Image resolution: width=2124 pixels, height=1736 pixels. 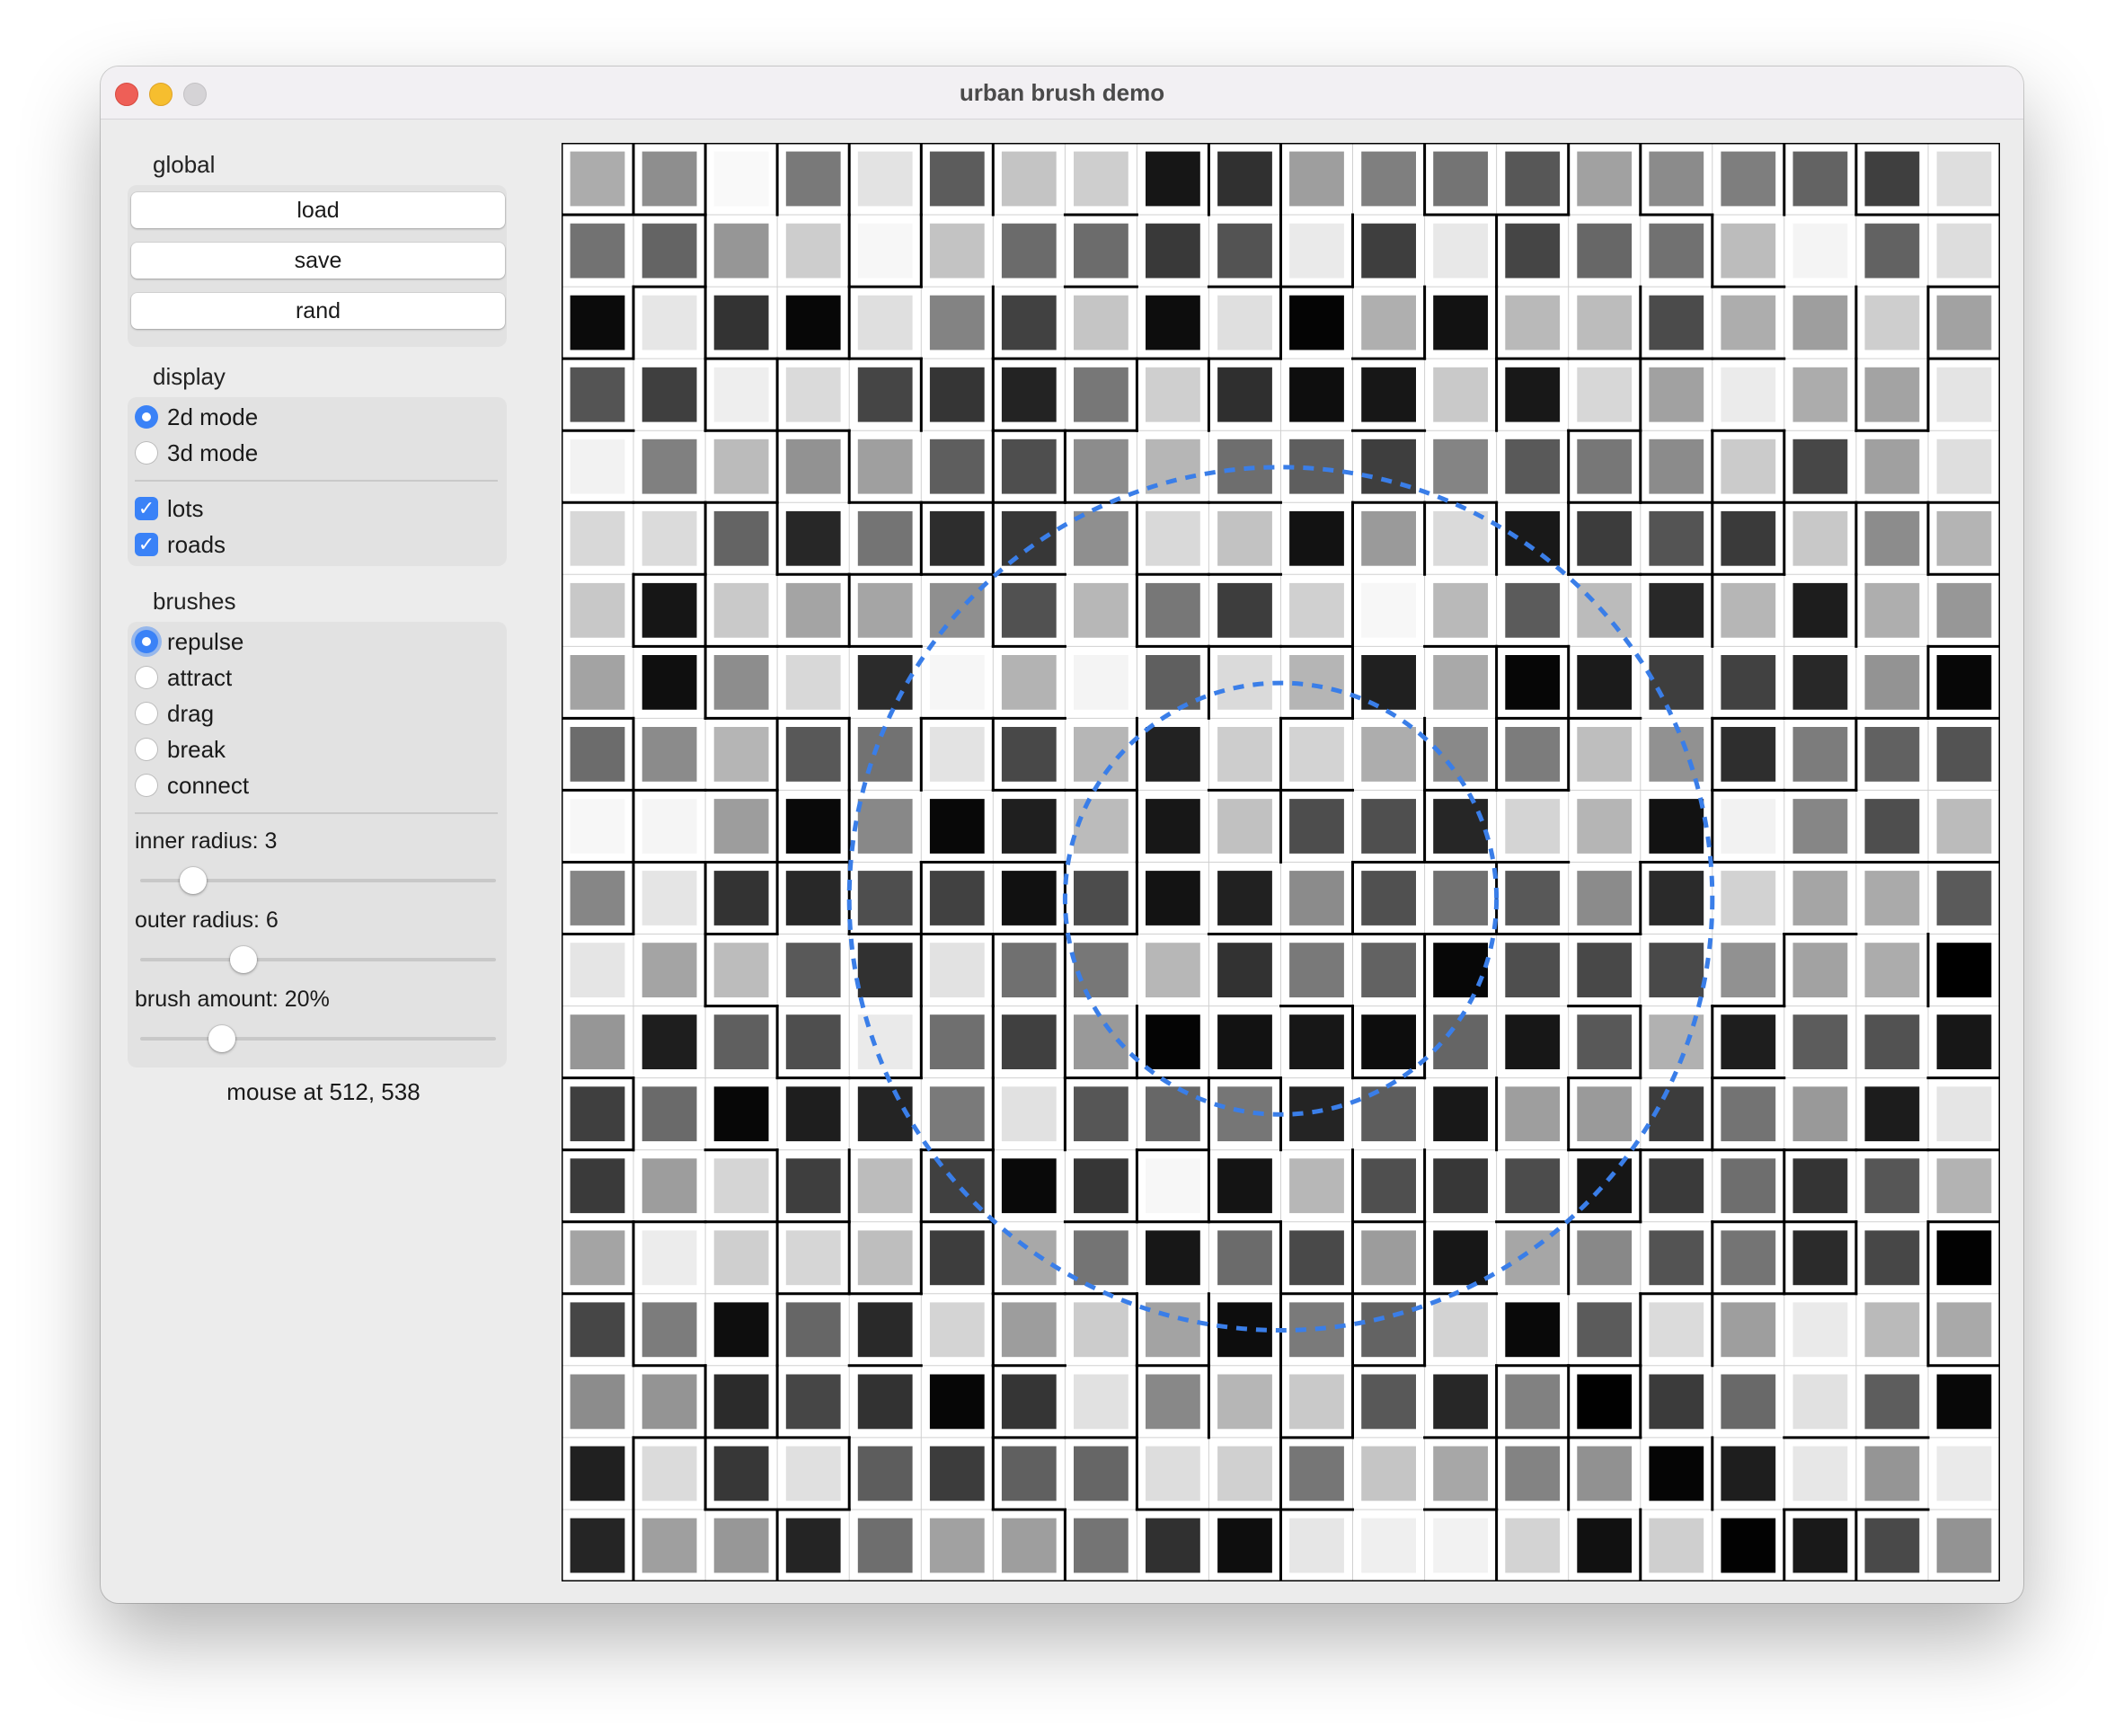 I want to click on 3d-mode-label: 3d mode, so click(x=213, y=452).